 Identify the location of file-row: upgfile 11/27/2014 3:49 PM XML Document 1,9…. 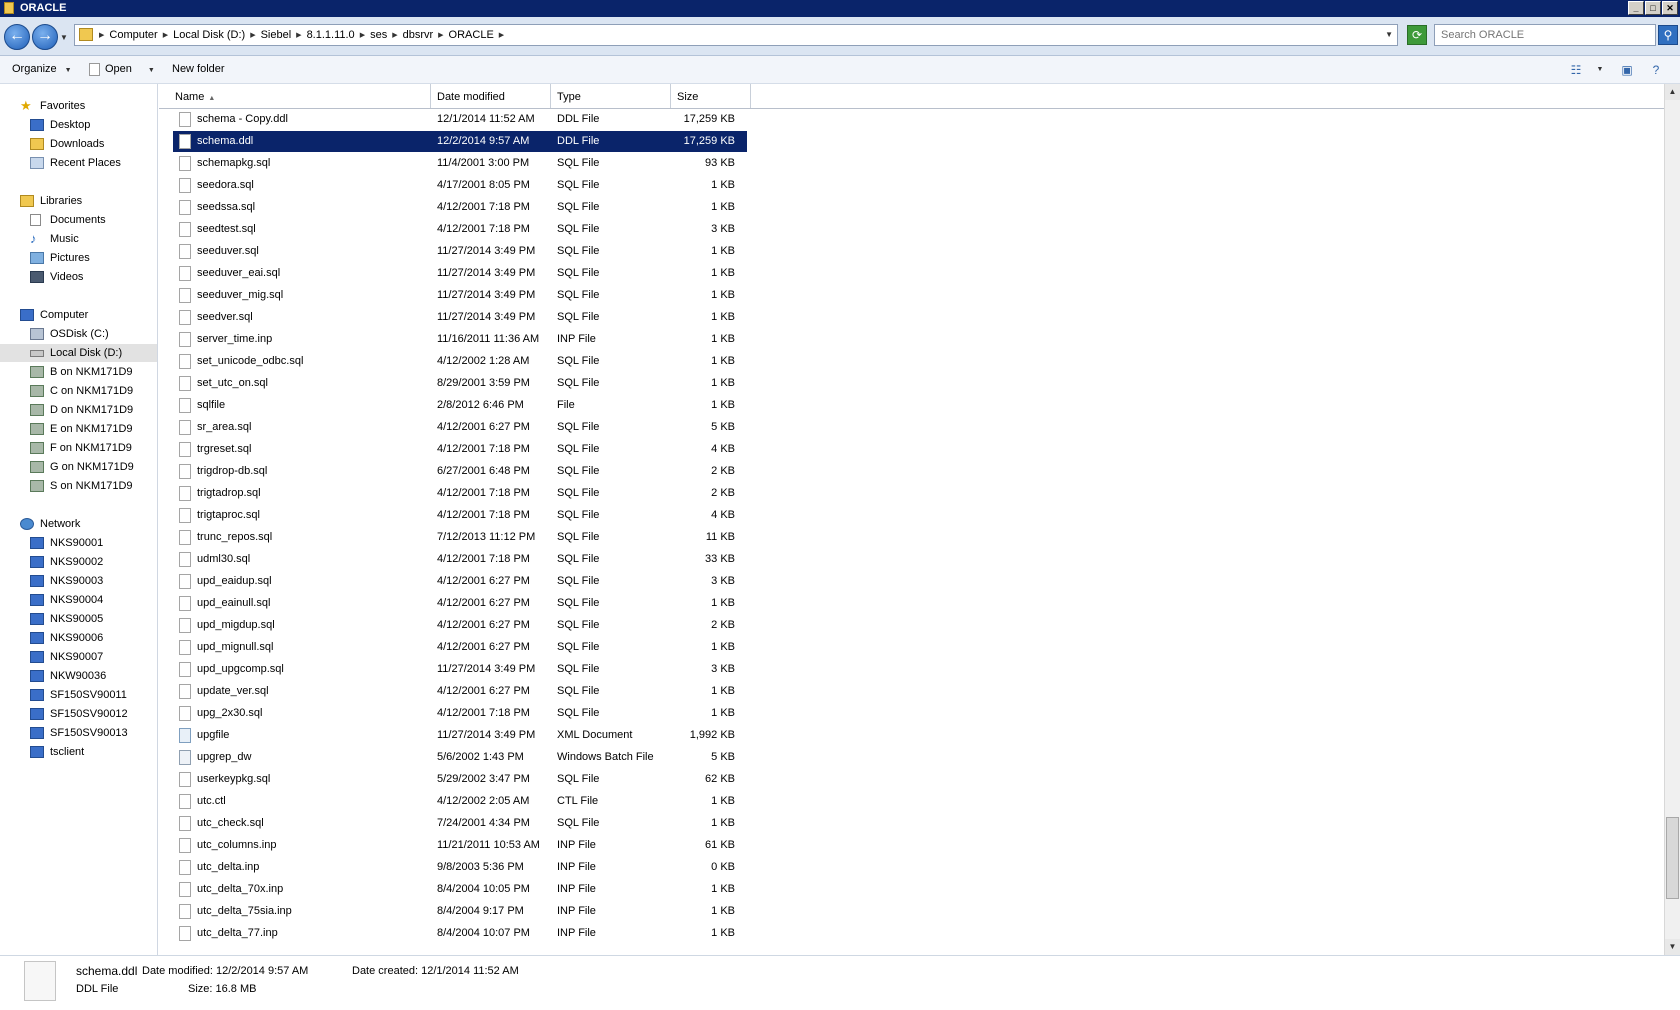
(460, 735).